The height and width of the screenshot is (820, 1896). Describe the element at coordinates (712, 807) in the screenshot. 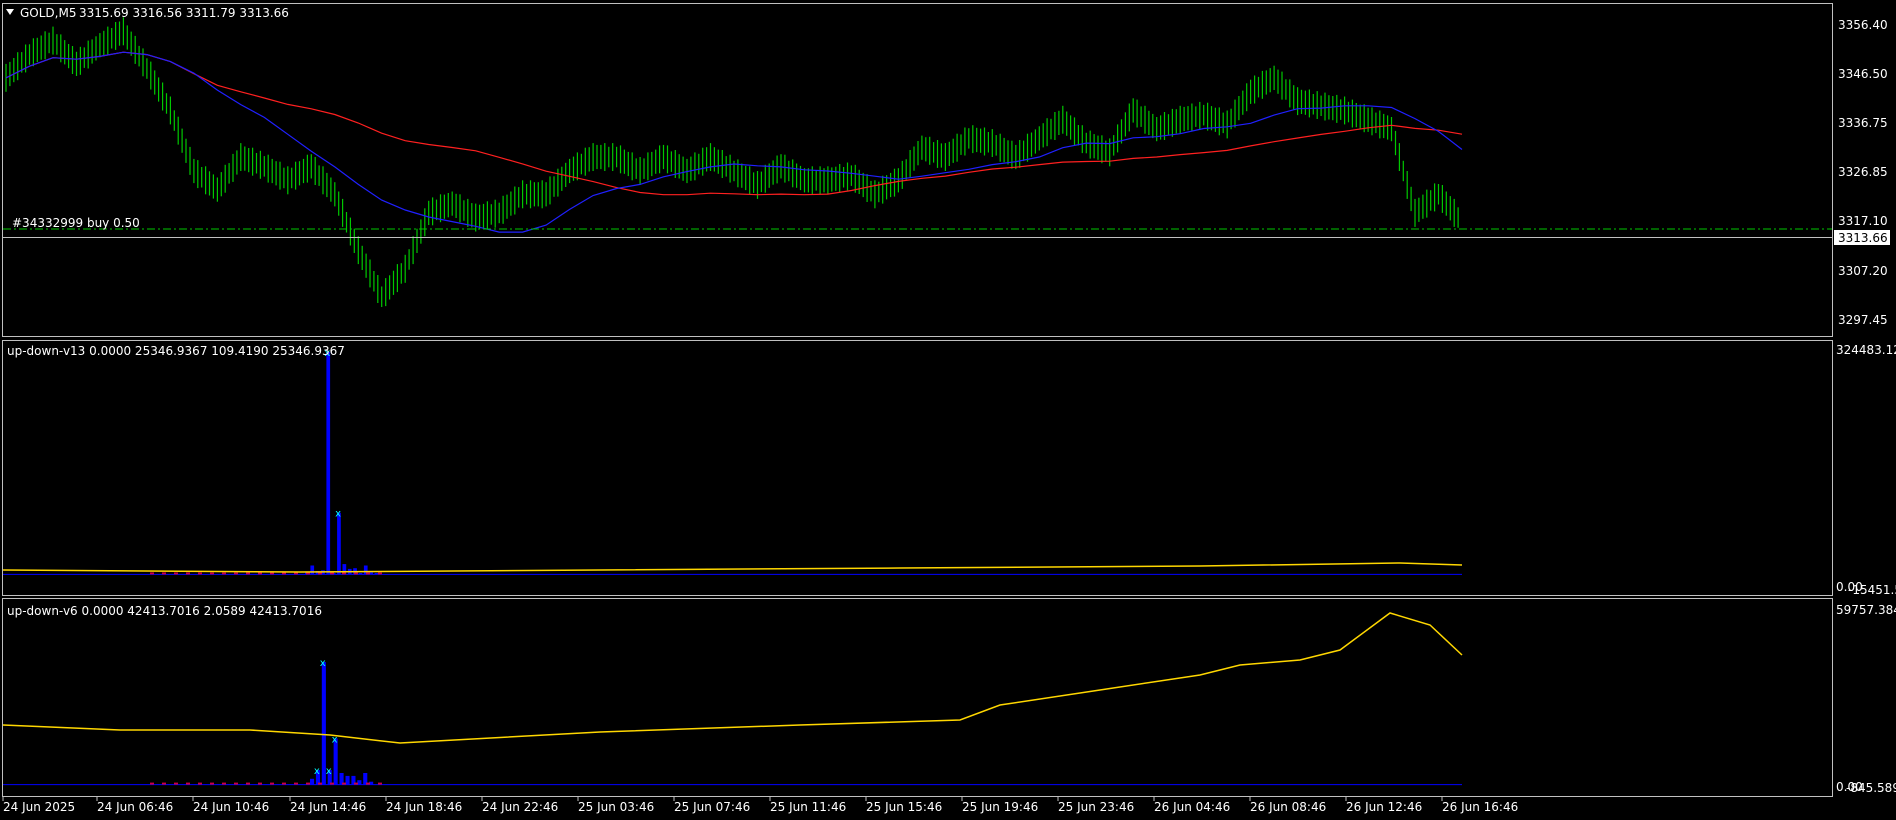

I see `time-label: 25 Jun 07:46` at that location.